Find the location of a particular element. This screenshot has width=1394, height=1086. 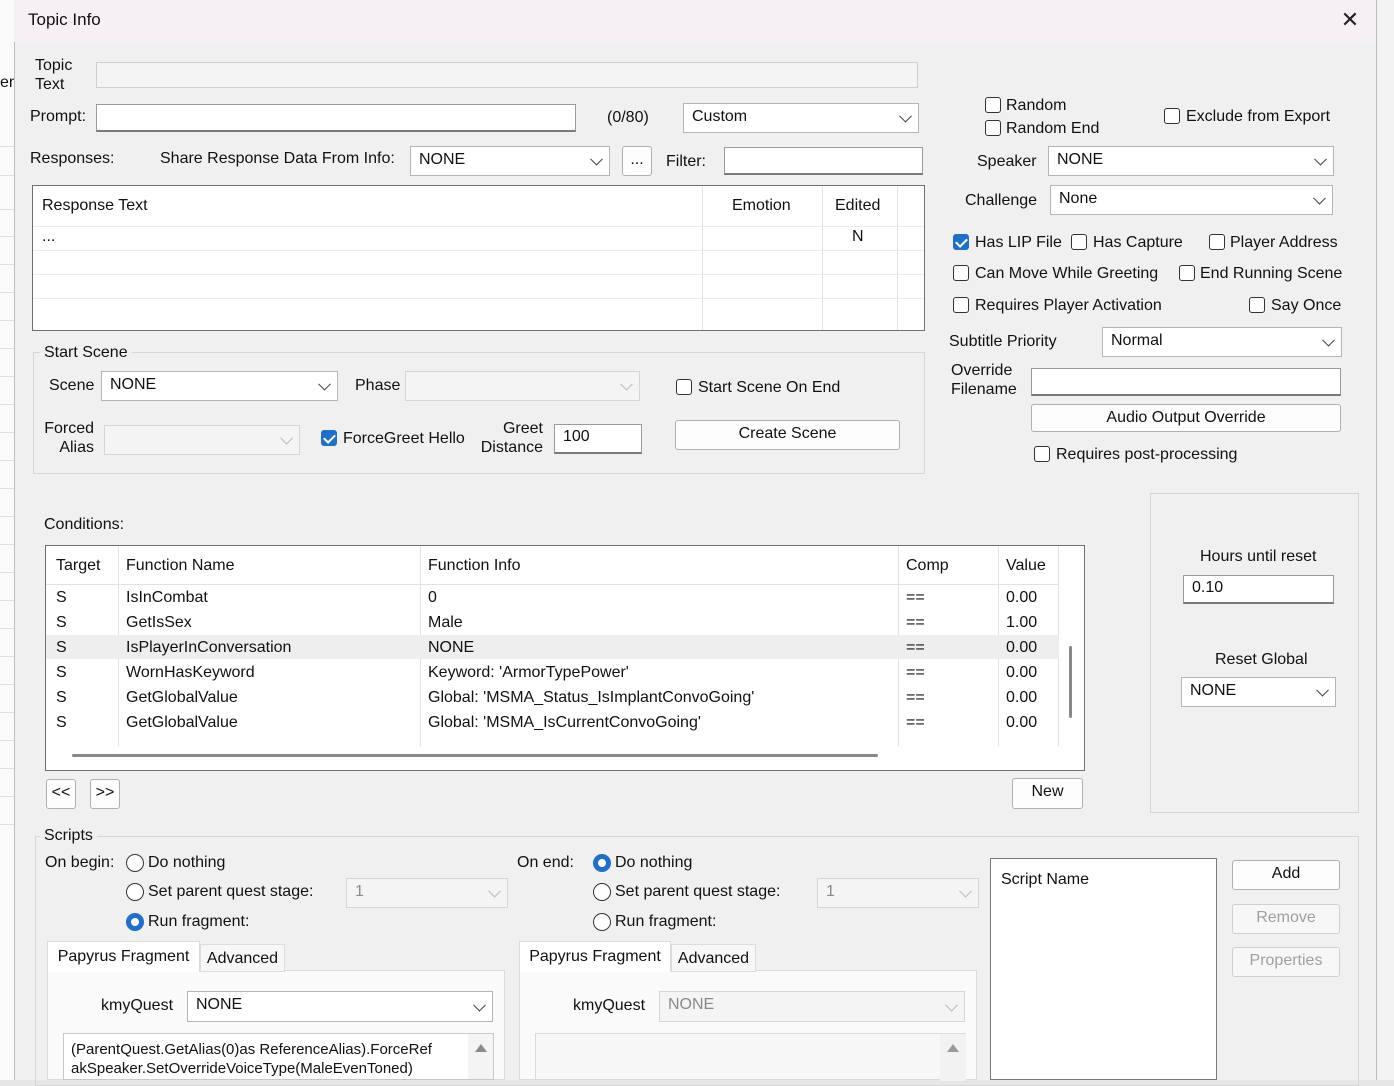

random-end-label: Random End is located at coordinates (1053, 128).